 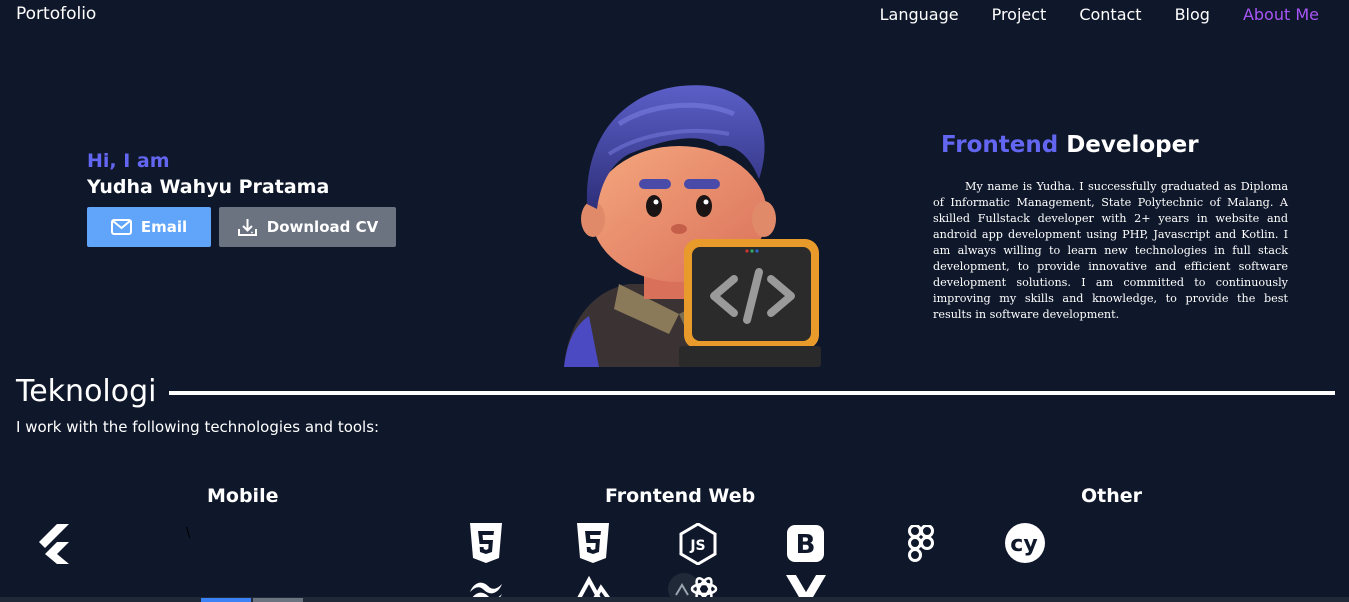 I want to click on carousel-indicator-active, so click(x=226, y=600).